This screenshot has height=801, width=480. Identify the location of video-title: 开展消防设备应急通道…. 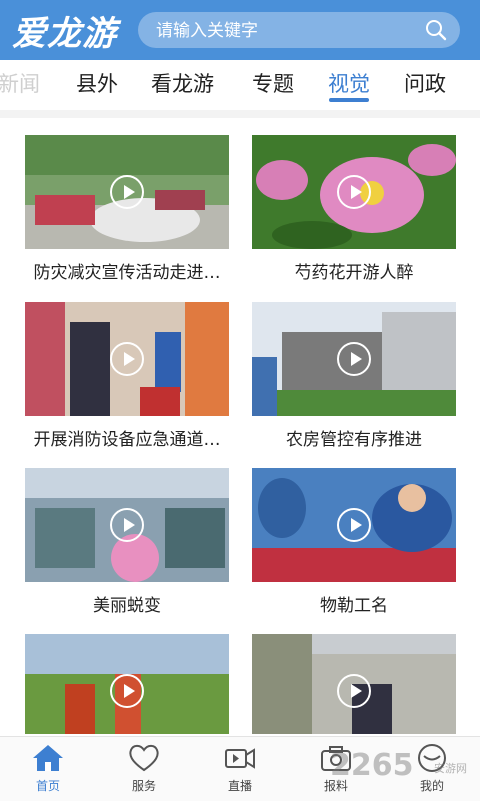
(127, 437).